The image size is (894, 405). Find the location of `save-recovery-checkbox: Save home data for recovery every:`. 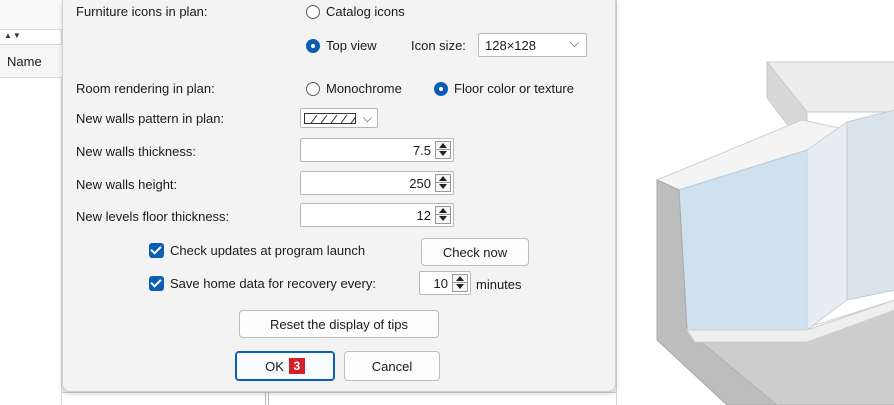

save-recovery-checkbox: Save home data for recovery every: is located at coordinates (262, 283).